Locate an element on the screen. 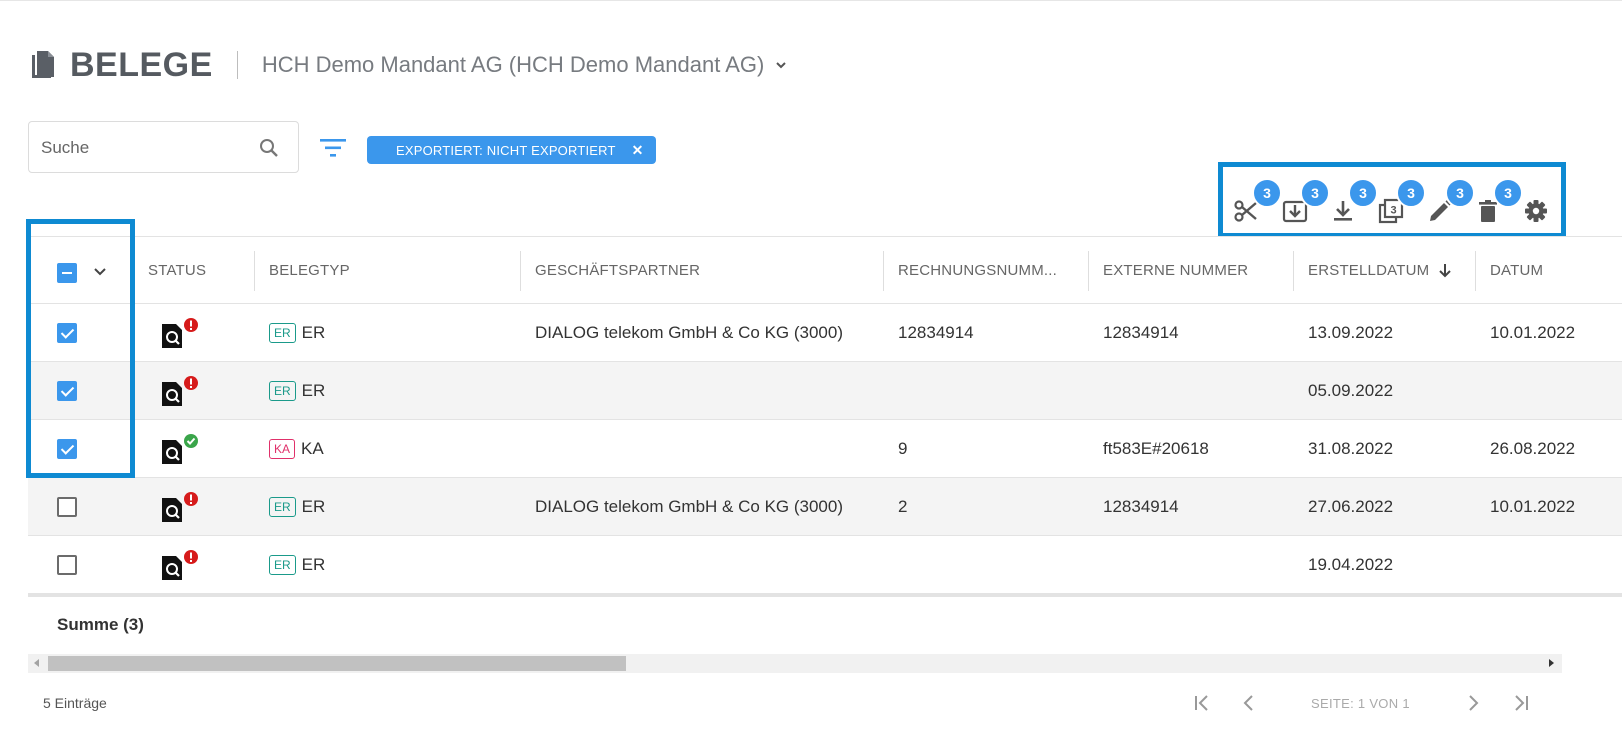  previous-page-button is located at coordinates (1249, 703).